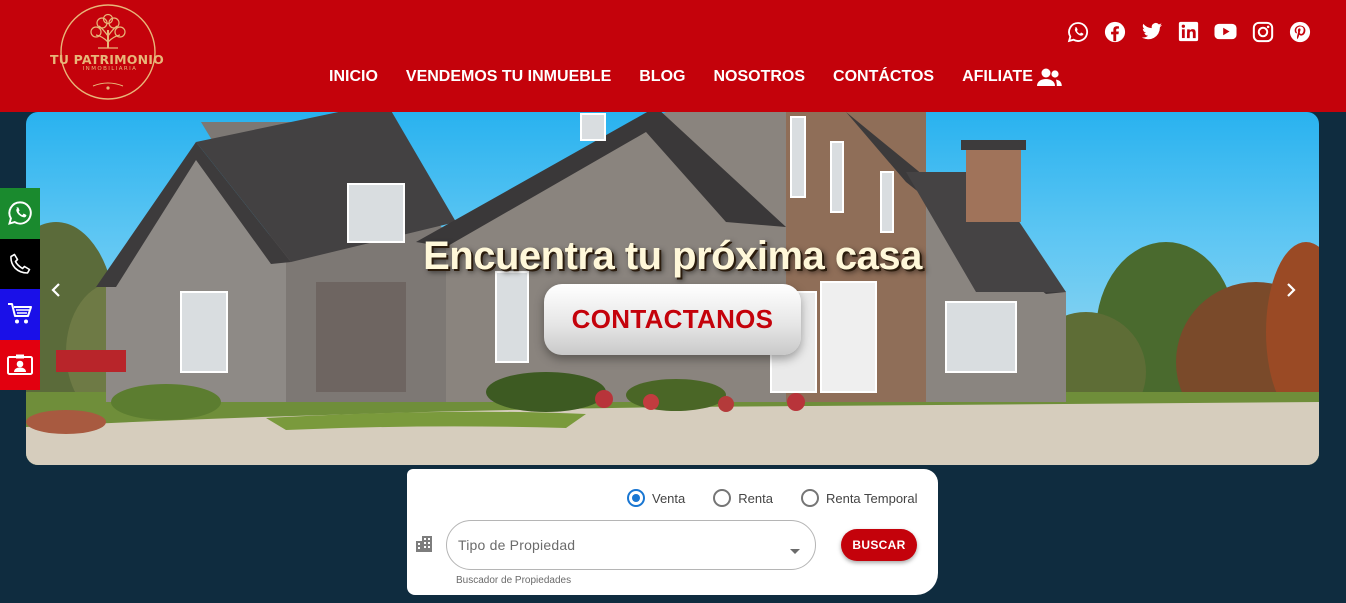 This screenshot has height=603, width=1346. I want to click on linkedin-icon, so click(1188, 31).